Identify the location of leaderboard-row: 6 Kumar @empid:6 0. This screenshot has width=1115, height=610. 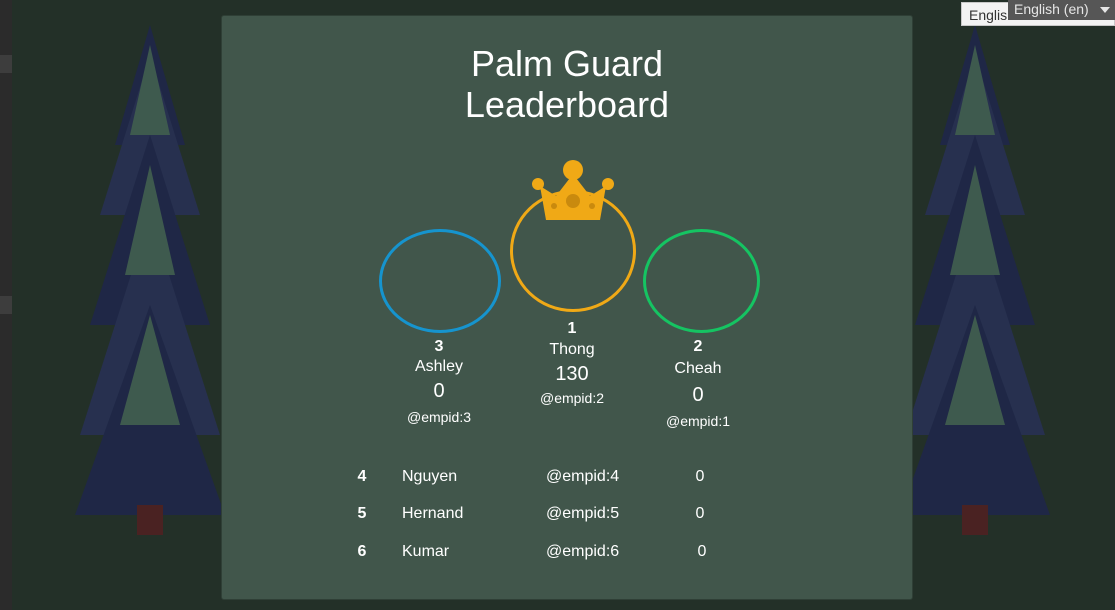
(567, 555).